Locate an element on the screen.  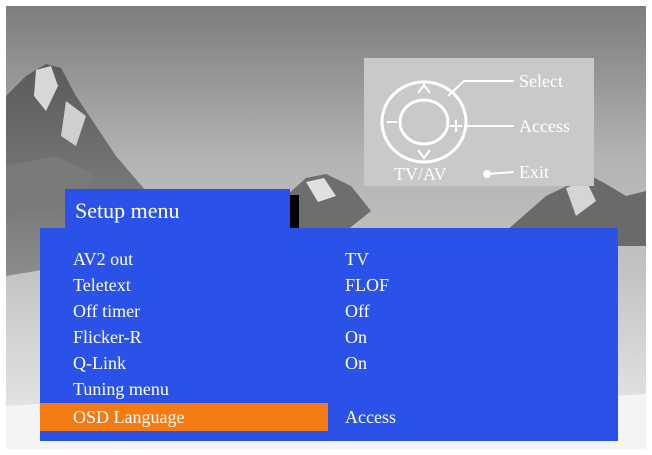
menu-item-flicker-r: Flicker-R is located at coordinates (107, 337).